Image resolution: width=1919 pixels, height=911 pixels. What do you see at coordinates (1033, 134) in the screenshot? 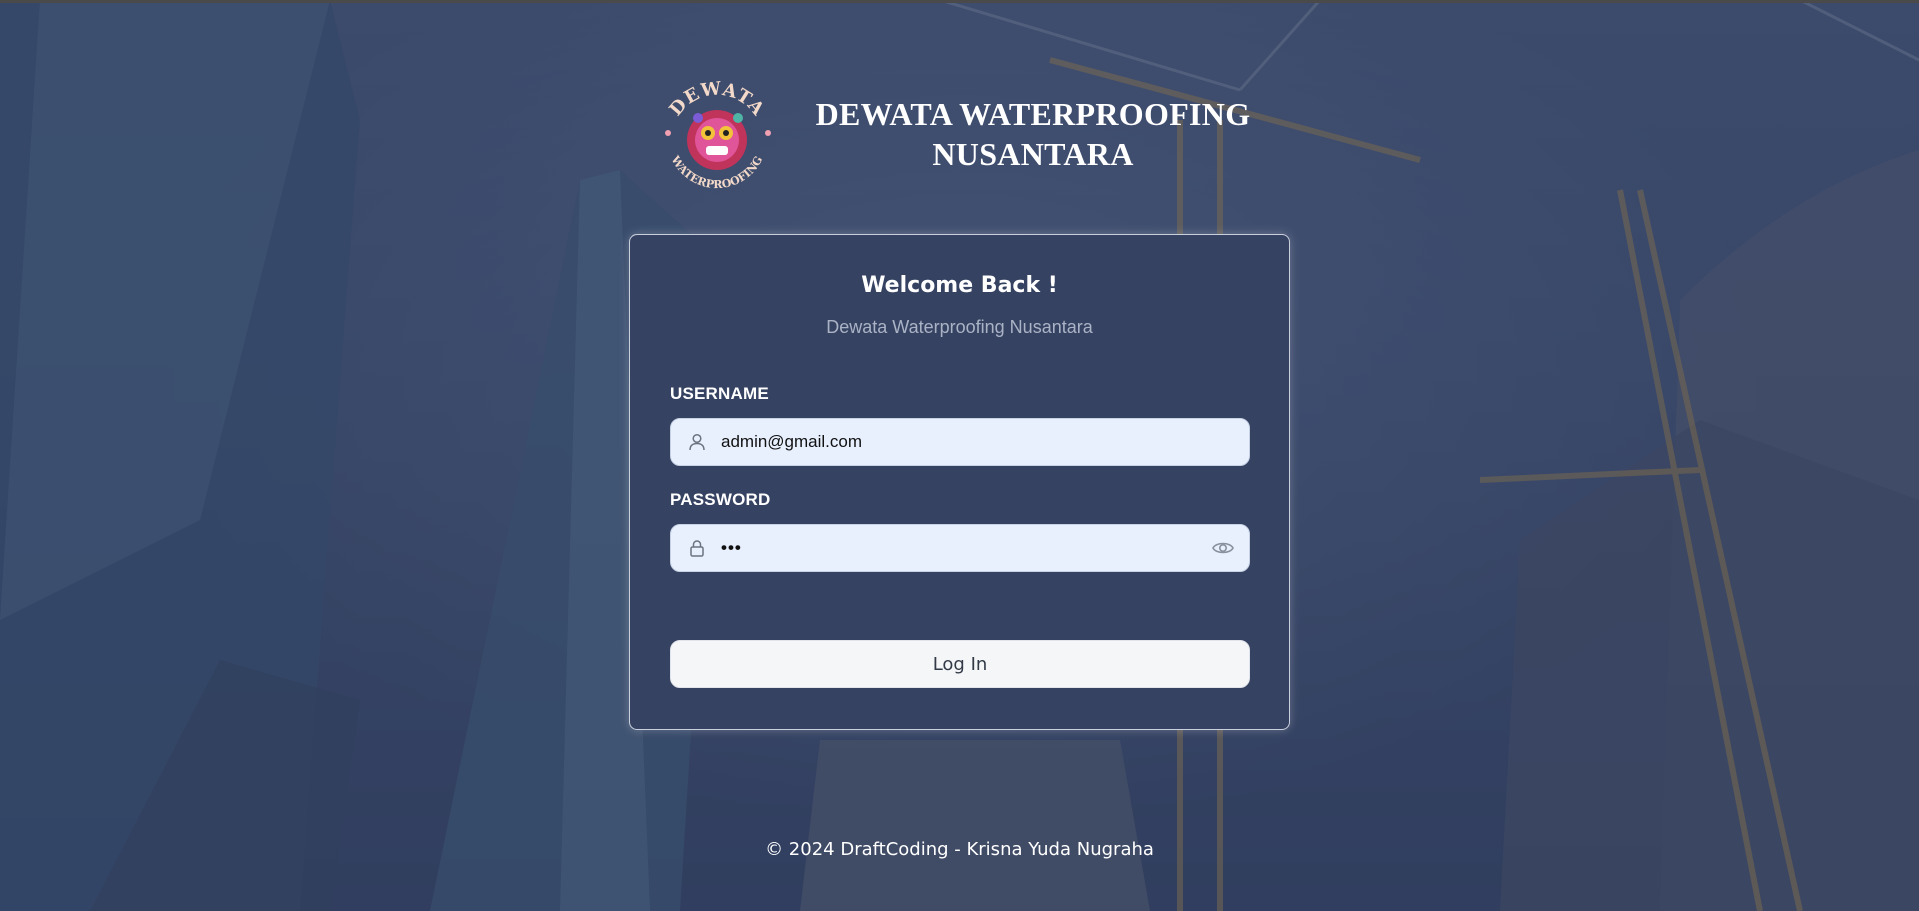
I see `brand-title: DEWATA WATERPROOFING NUSANTARA` at bounding box center [1033, 134].